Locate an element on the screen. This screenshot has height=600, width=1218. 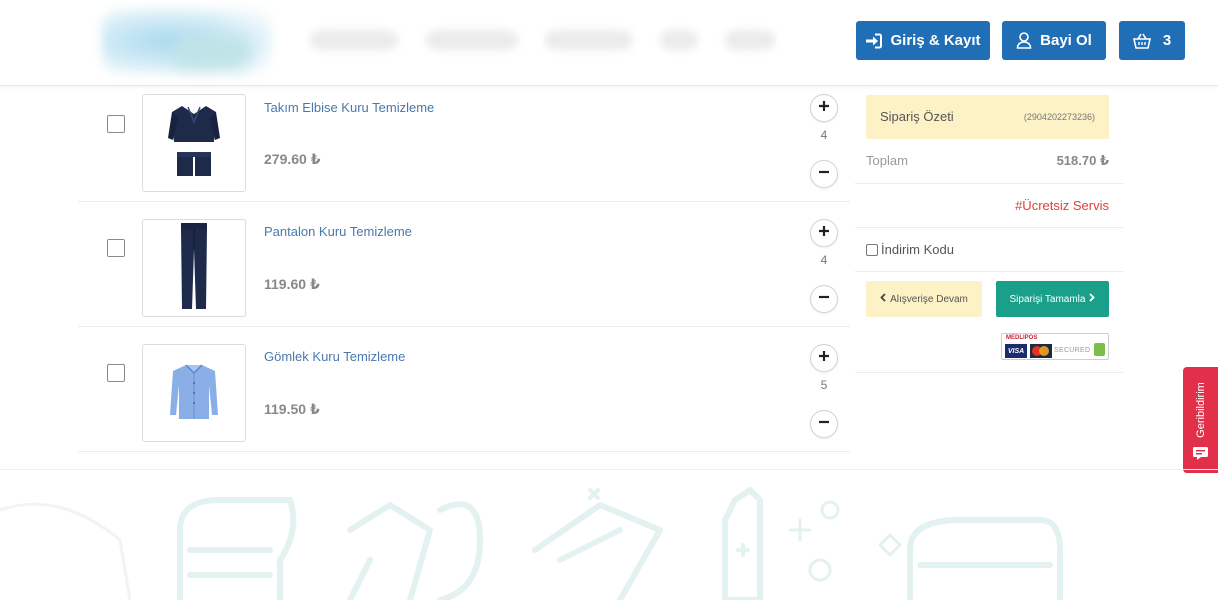
chevron-left-icon is located at coordinates (883, 299).